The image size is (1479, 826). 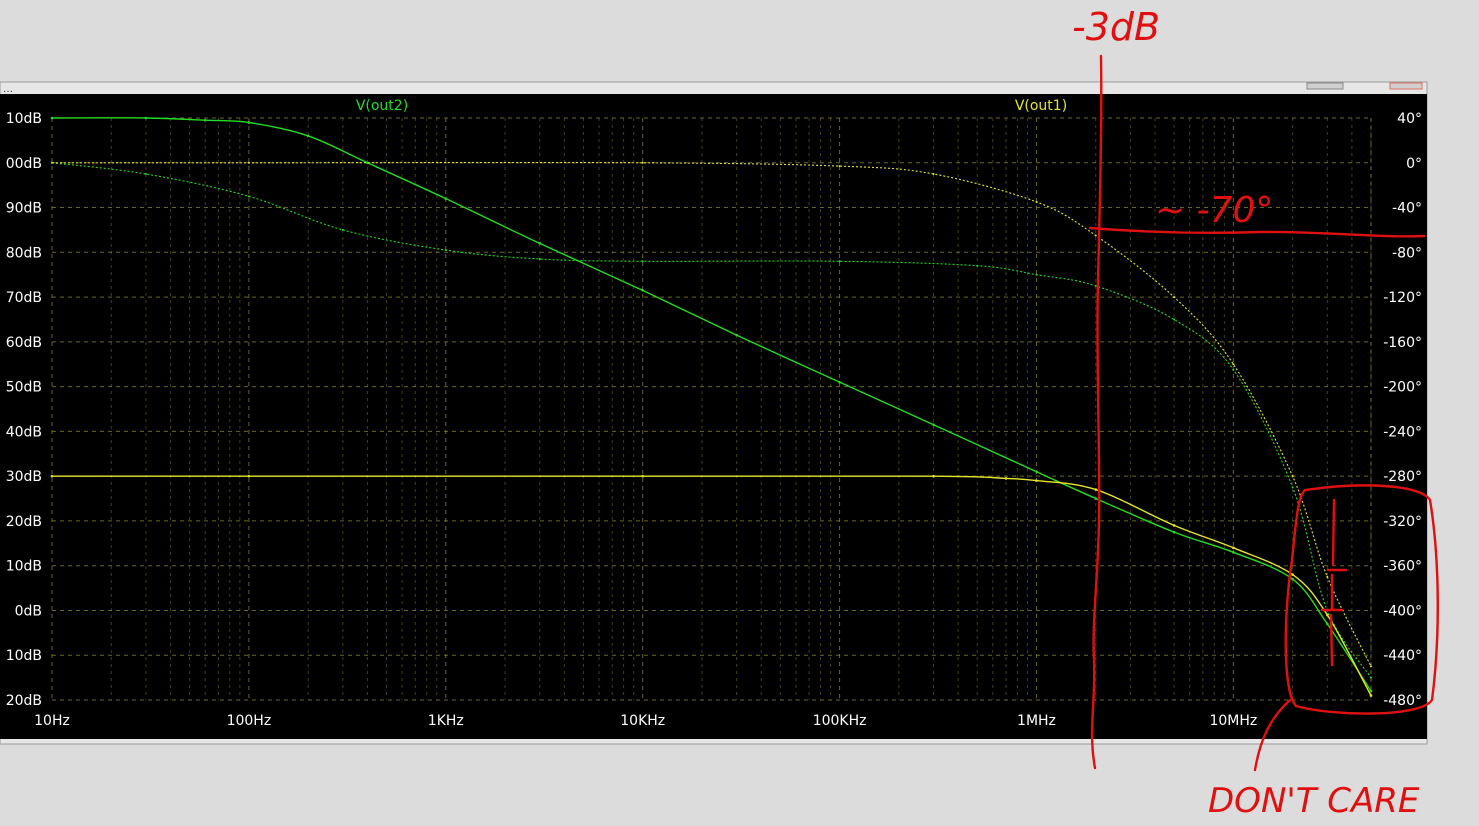 I want to click on y-right-tick-label: 40°, so click(x=1409, y=119).